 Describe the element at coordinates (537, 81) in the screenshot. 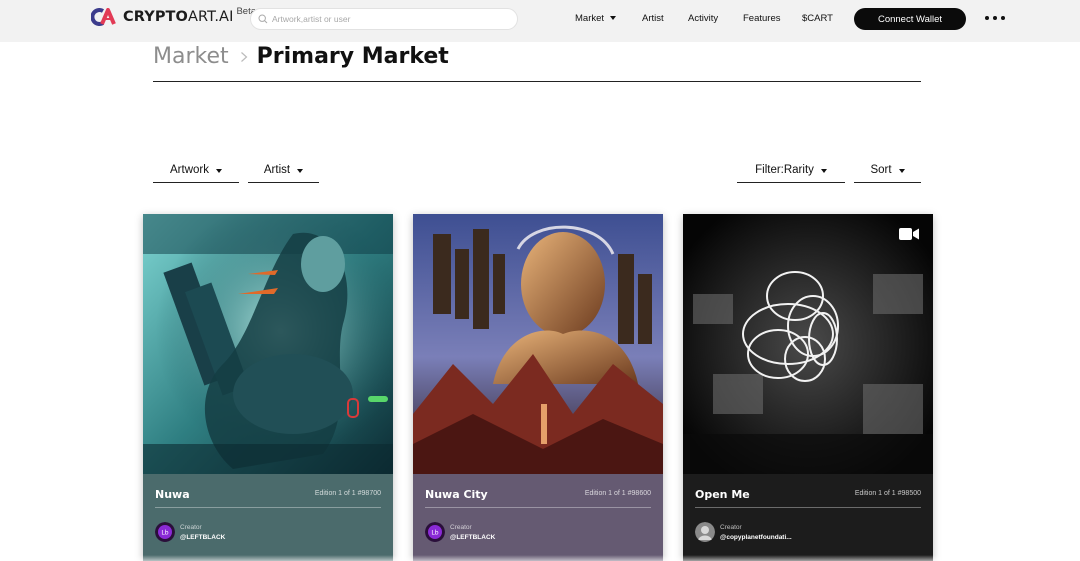

I see `breadcrumb-divider` at that location.